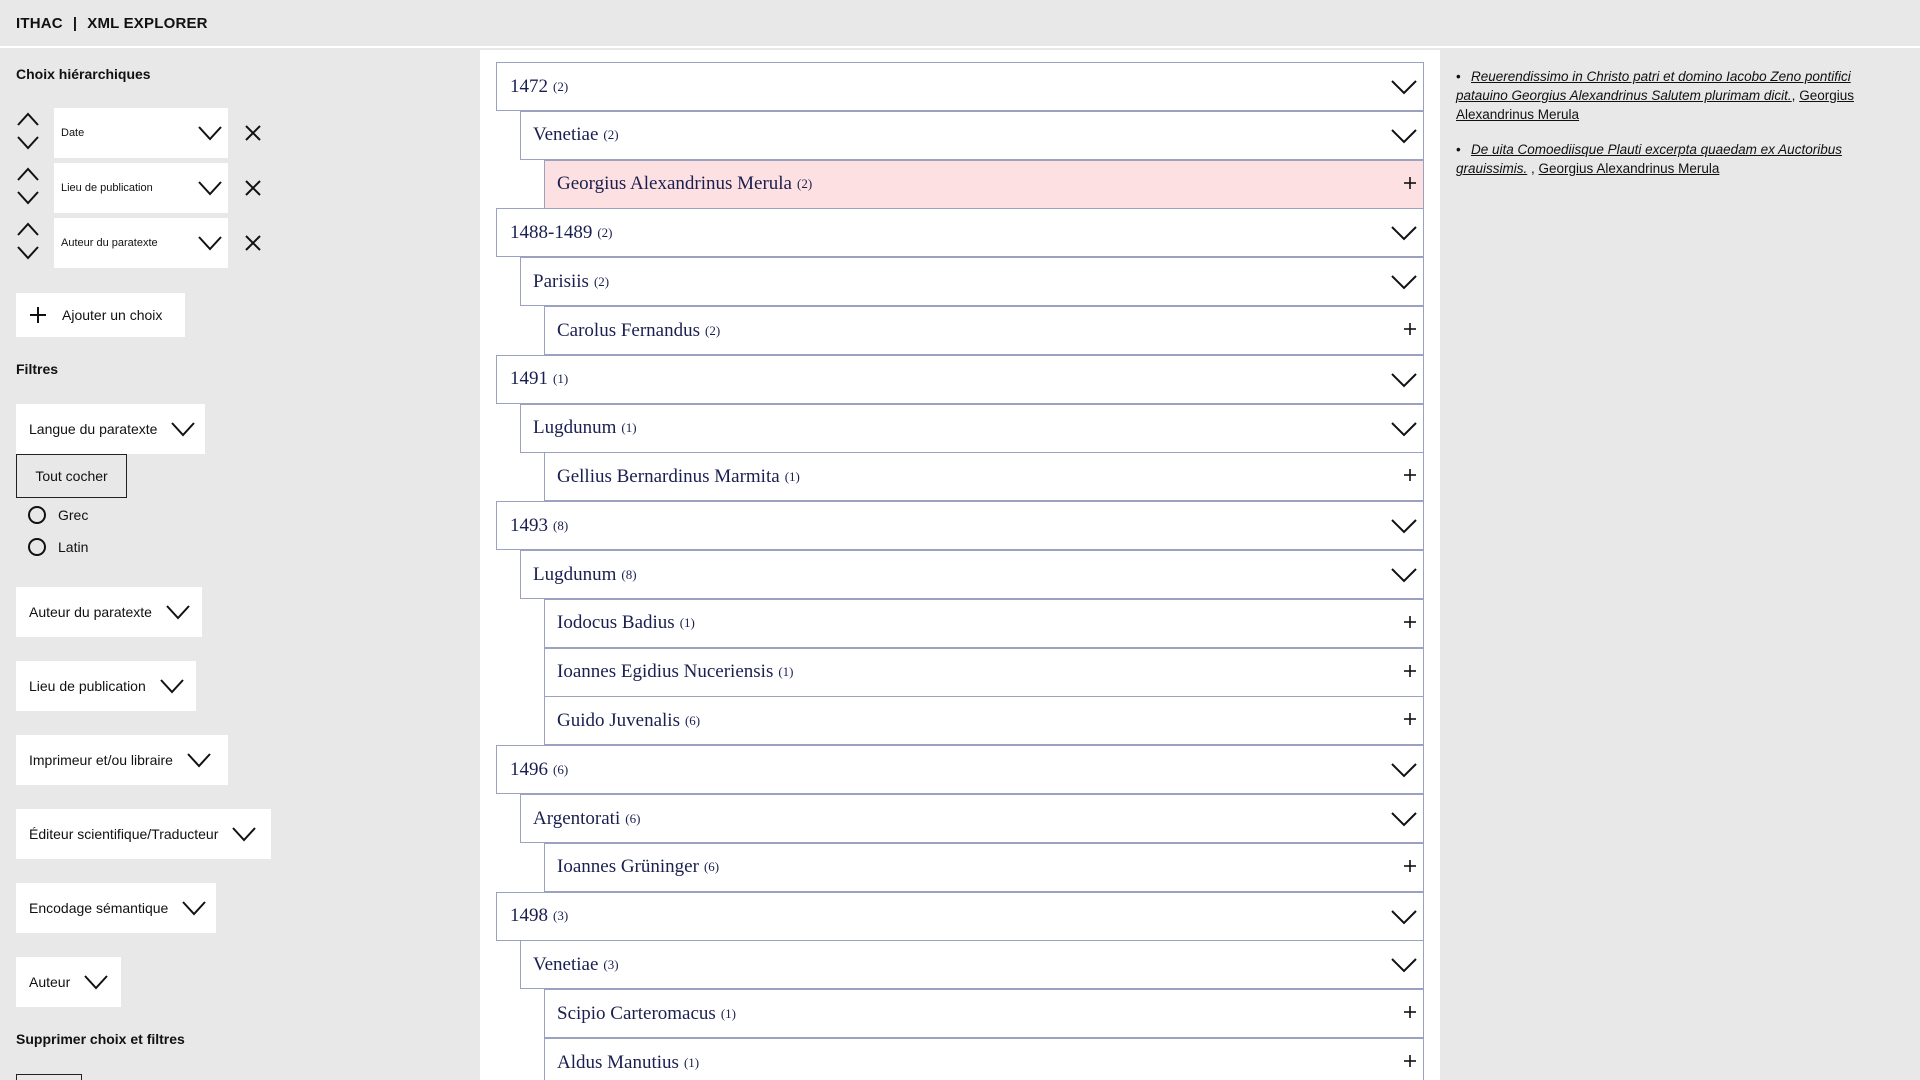 This screenshot has width=1920, height=1080. I want to click on result-author-link: Georgius Alexandrinus Merula, so click(1629, 168).